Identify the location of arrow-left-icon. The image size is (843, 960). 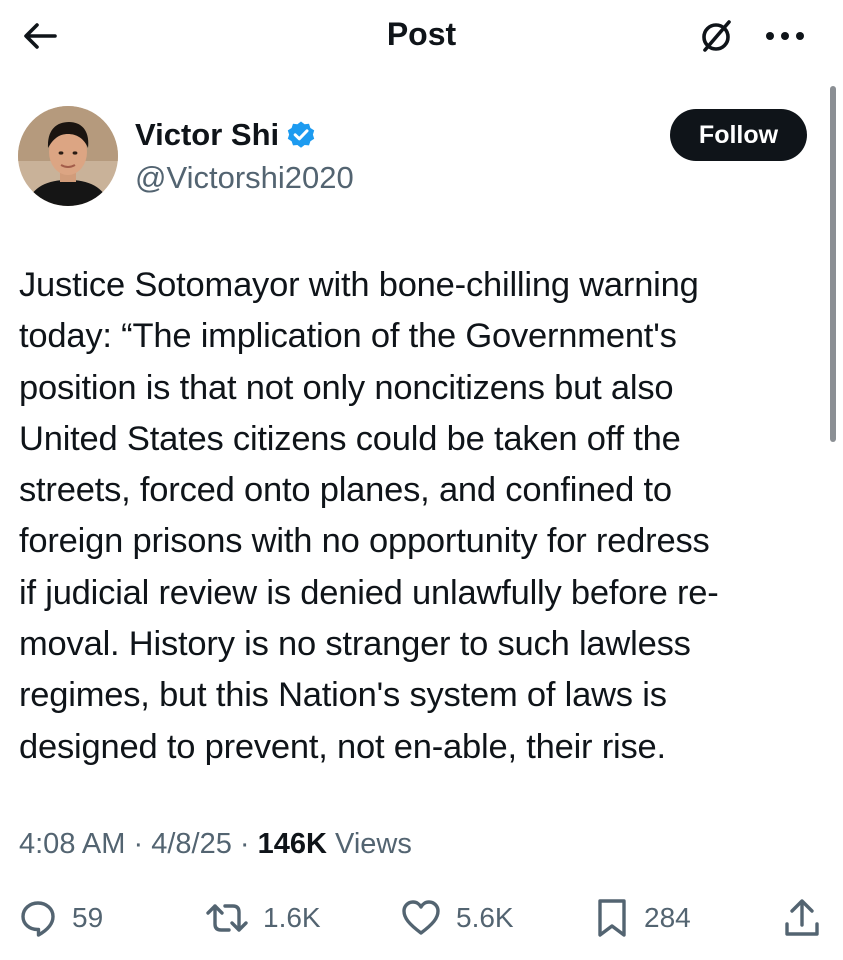
(40, 36).